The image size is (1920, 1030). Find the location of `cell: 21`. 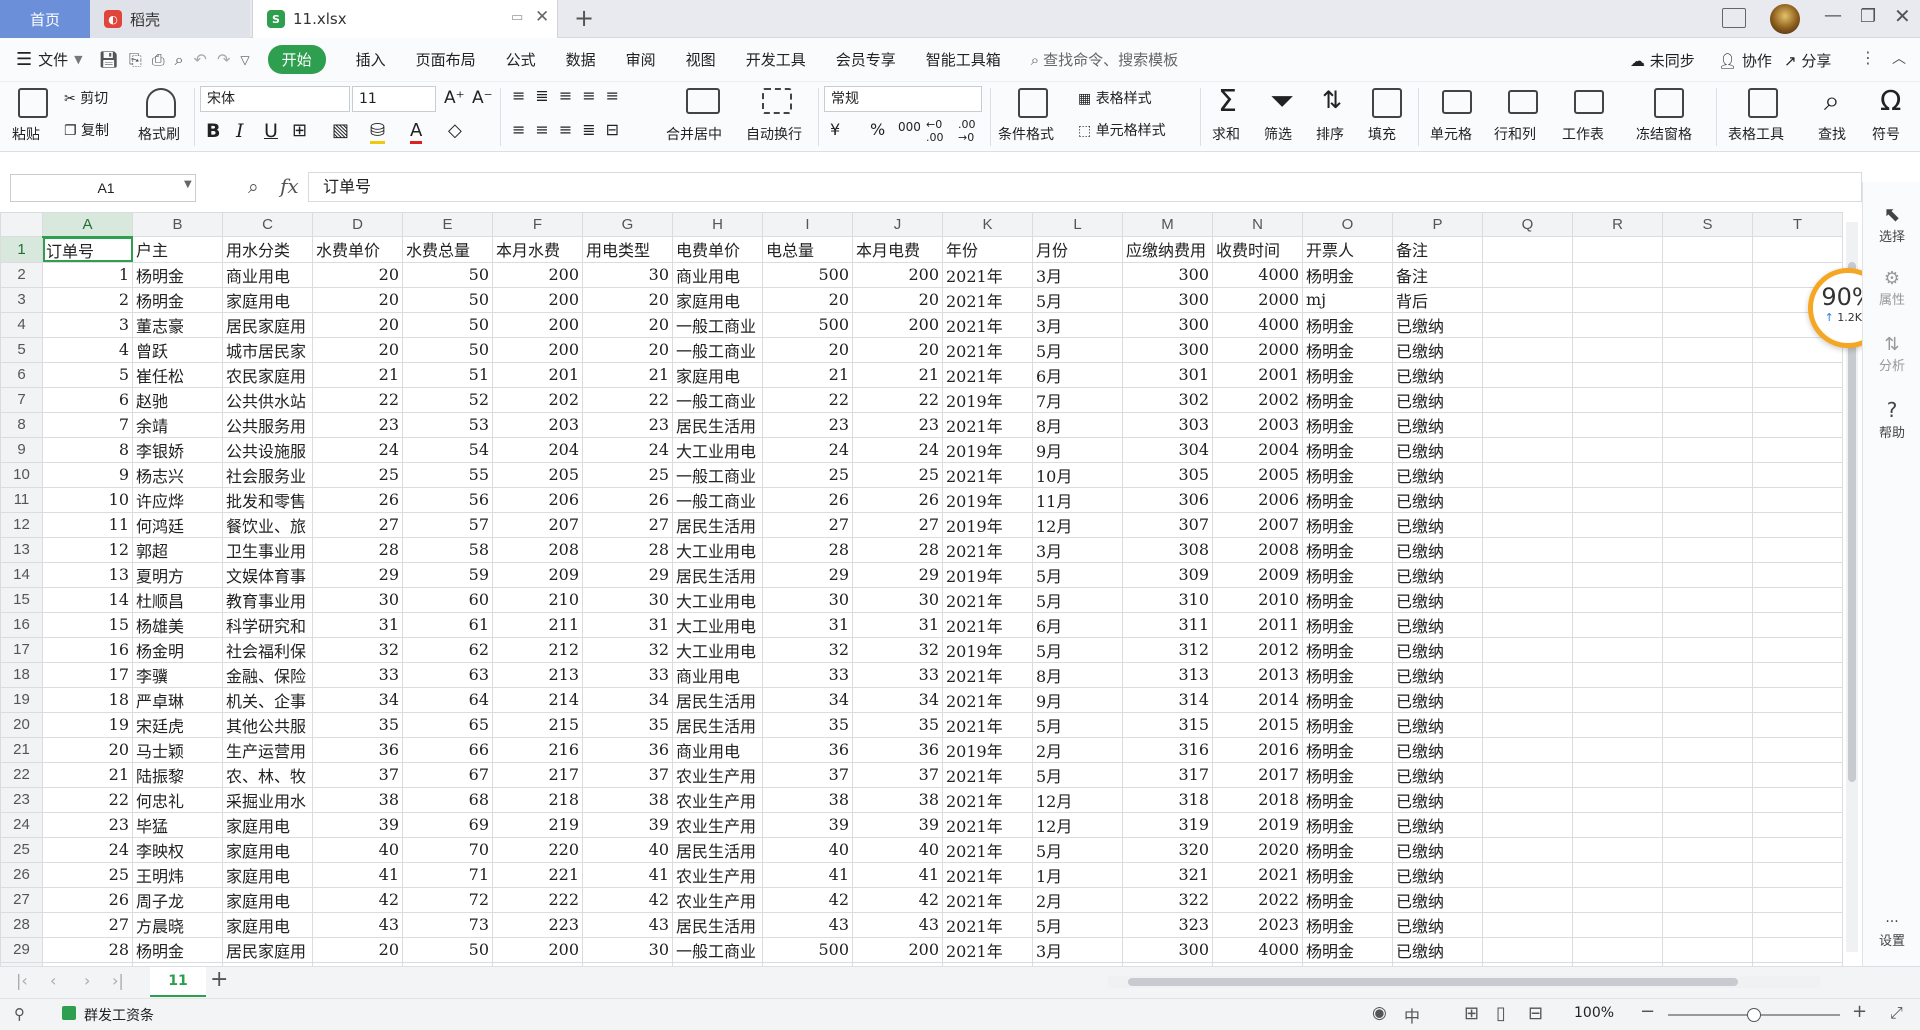

cell: 21 is located at coordinates (87, 774).